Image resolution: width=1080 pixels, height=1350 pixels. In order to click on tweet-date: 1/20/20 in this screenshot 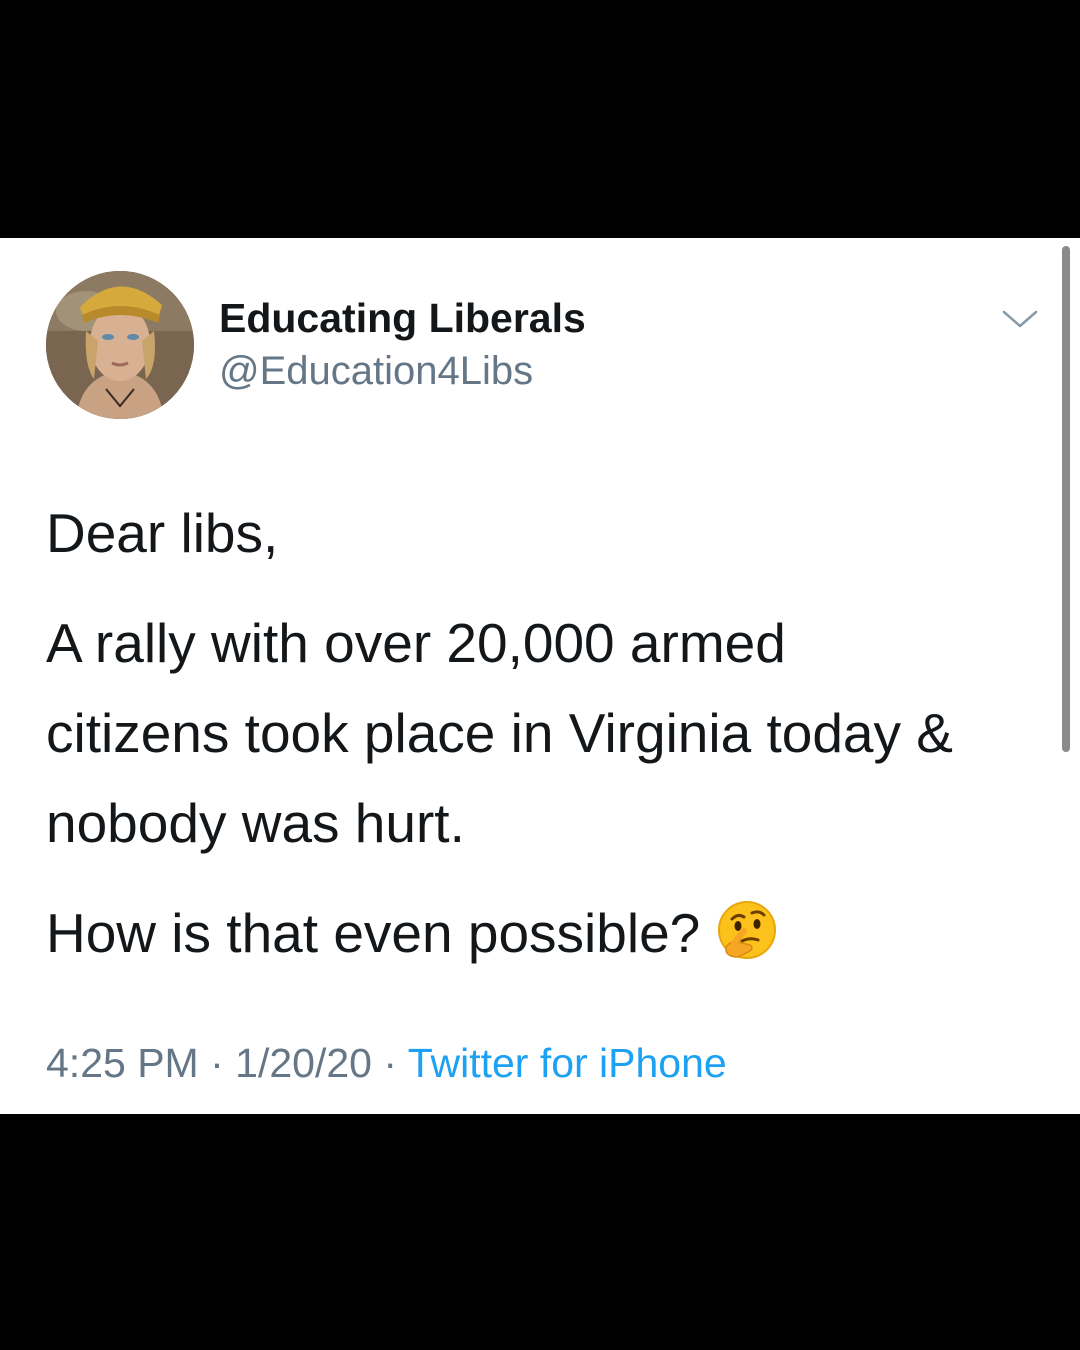, I will do `click(303, 1063)`.